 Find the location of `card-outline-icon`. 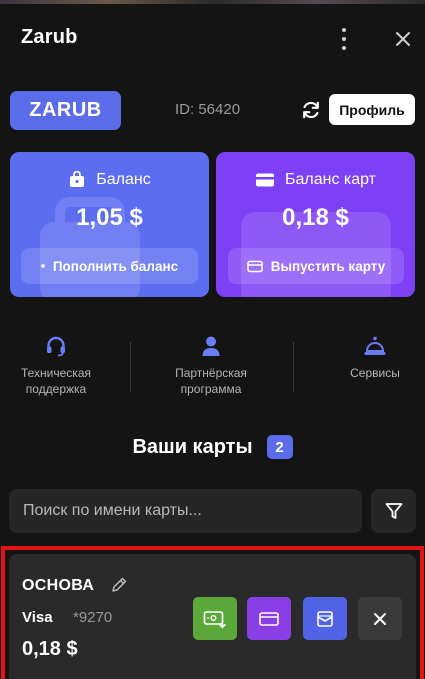

card-outline-icon is located at coordinates (255, 266).